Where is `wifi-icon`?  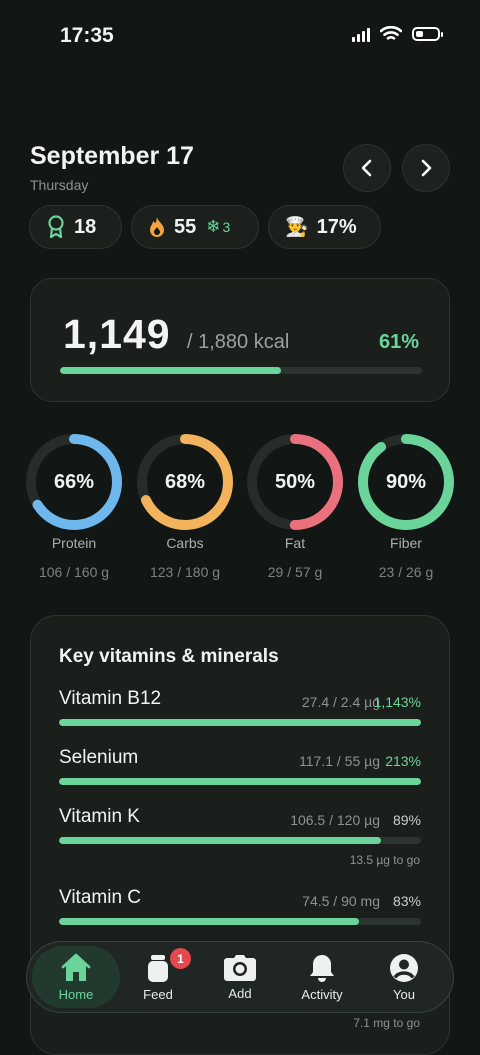
wifi-icon is located at coordinates (391, 33).